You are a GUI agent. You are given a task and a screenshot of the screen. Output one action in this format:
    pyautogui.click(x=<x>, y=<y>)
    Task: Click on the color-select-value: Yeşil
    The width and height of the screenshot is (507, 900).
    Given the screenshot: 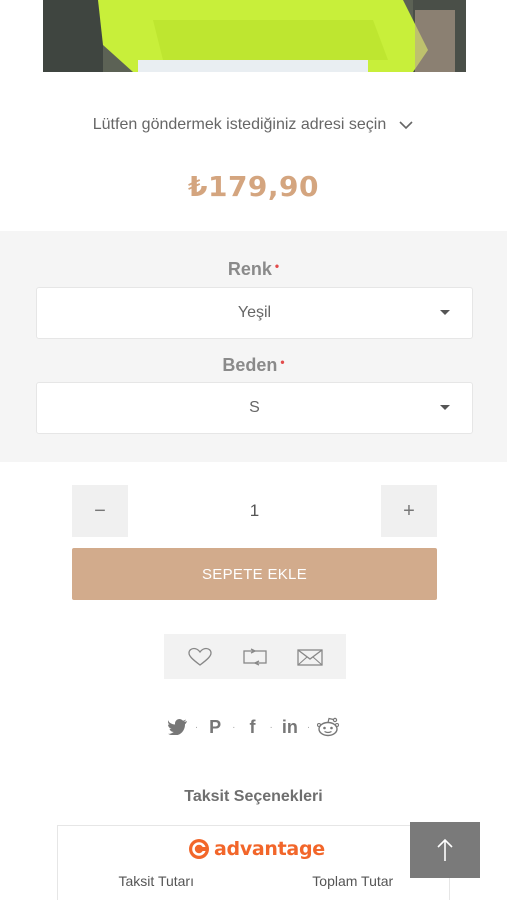 What is the action you would take?
    pyautogui.click(x=254, y=312)
    